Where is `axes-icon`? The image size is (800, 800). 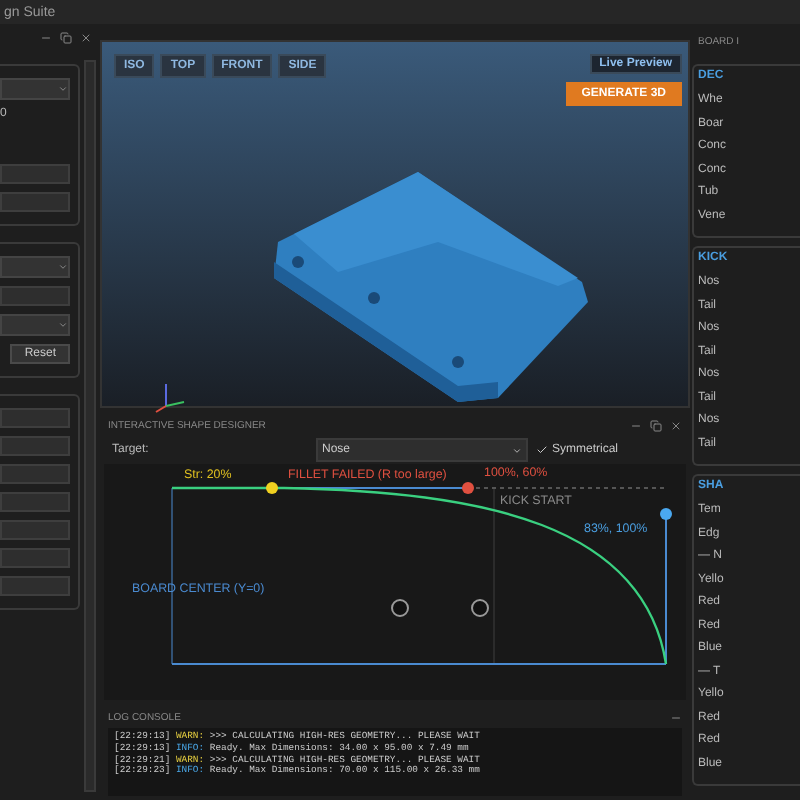 axes-icon is located at coordinates (170, 398).